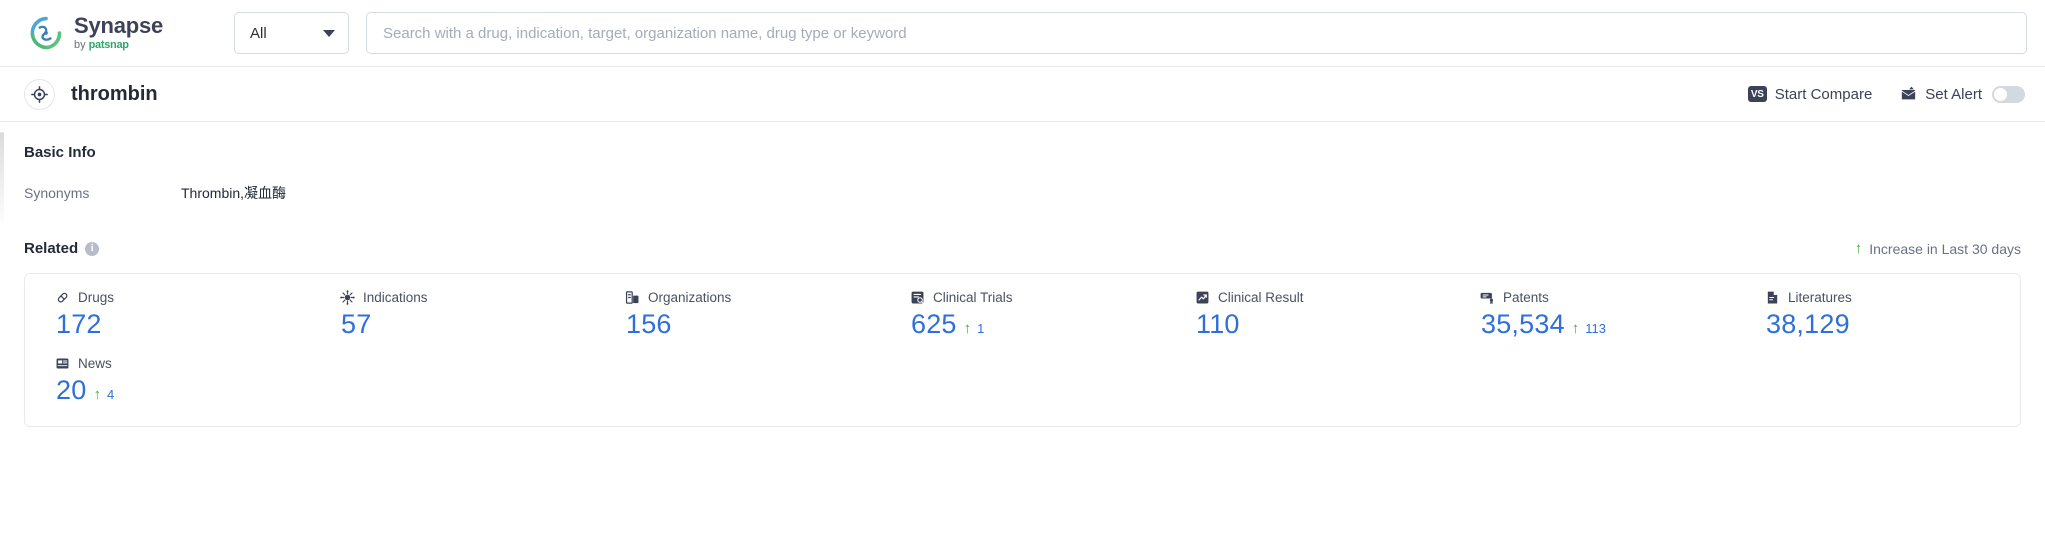  I want to click on stat-delta: ↑ 4, so click(103, 394).